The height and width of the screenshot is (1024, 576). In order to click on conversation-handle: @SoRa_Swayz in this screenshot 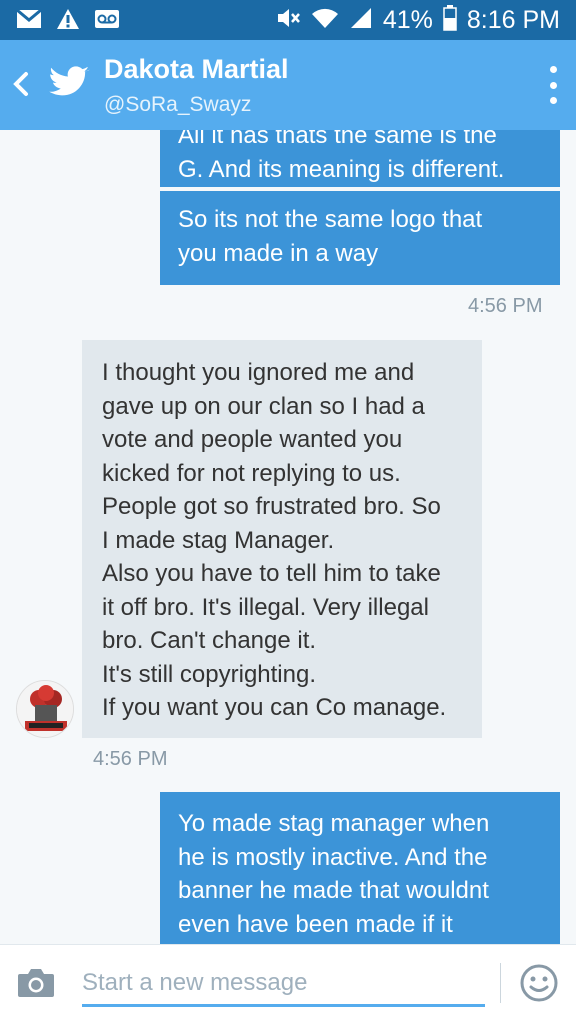, I will do `click(178, 104)`.